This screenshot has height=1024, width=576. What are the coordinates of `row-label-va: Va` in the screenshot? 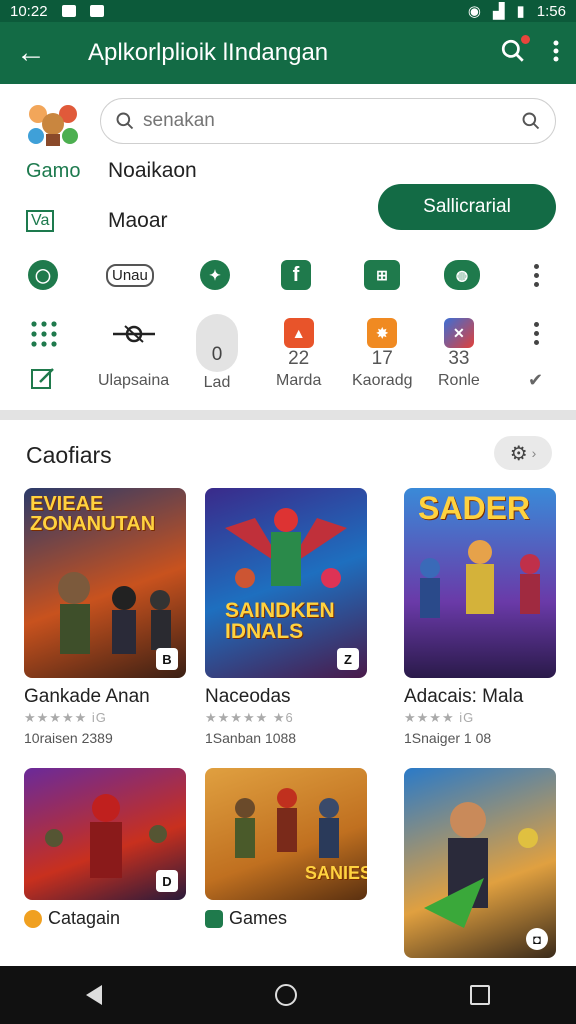 It's located at (40, 221).